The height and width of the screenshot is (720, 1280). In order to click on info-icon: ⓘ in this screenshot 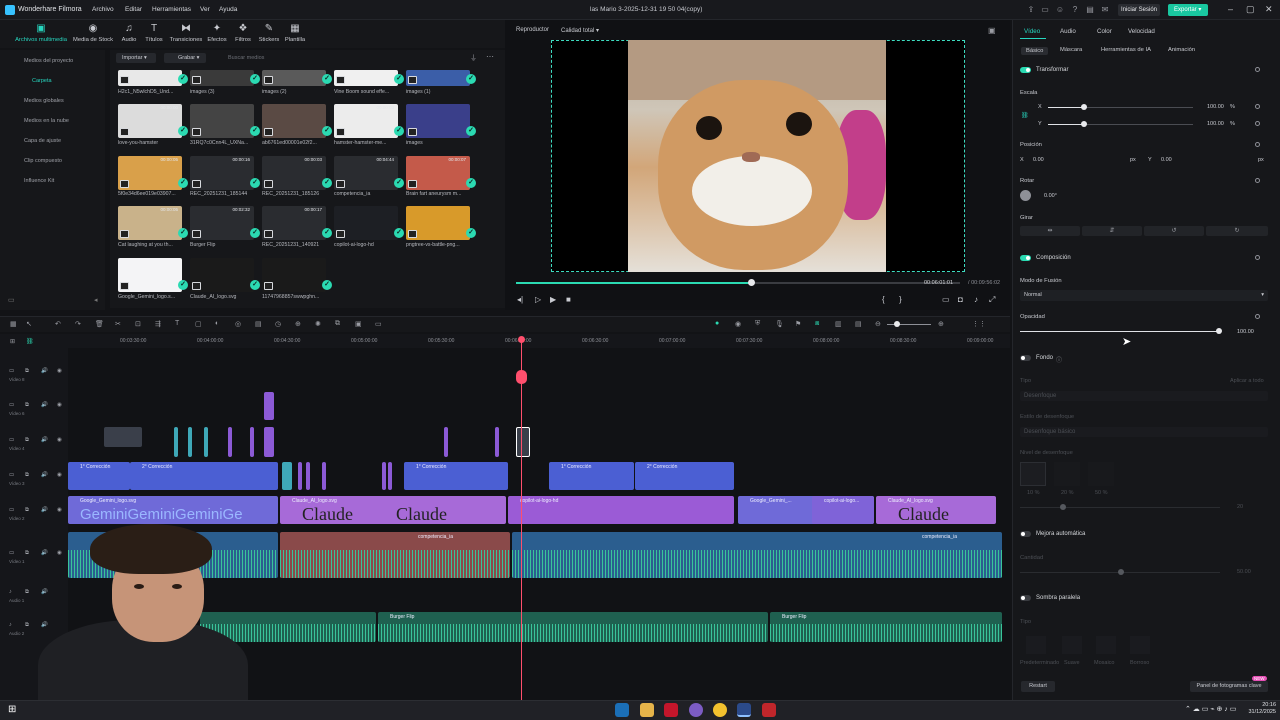, I will do `click(1059, 359)`.